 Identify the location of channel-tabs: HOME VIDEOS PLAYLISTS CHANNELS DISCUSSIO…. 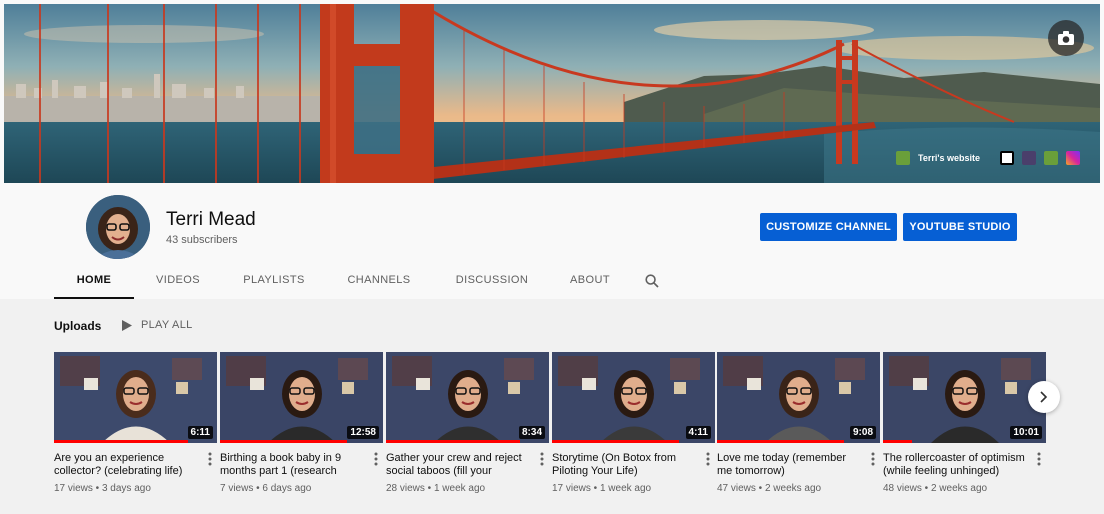
(358, 281).